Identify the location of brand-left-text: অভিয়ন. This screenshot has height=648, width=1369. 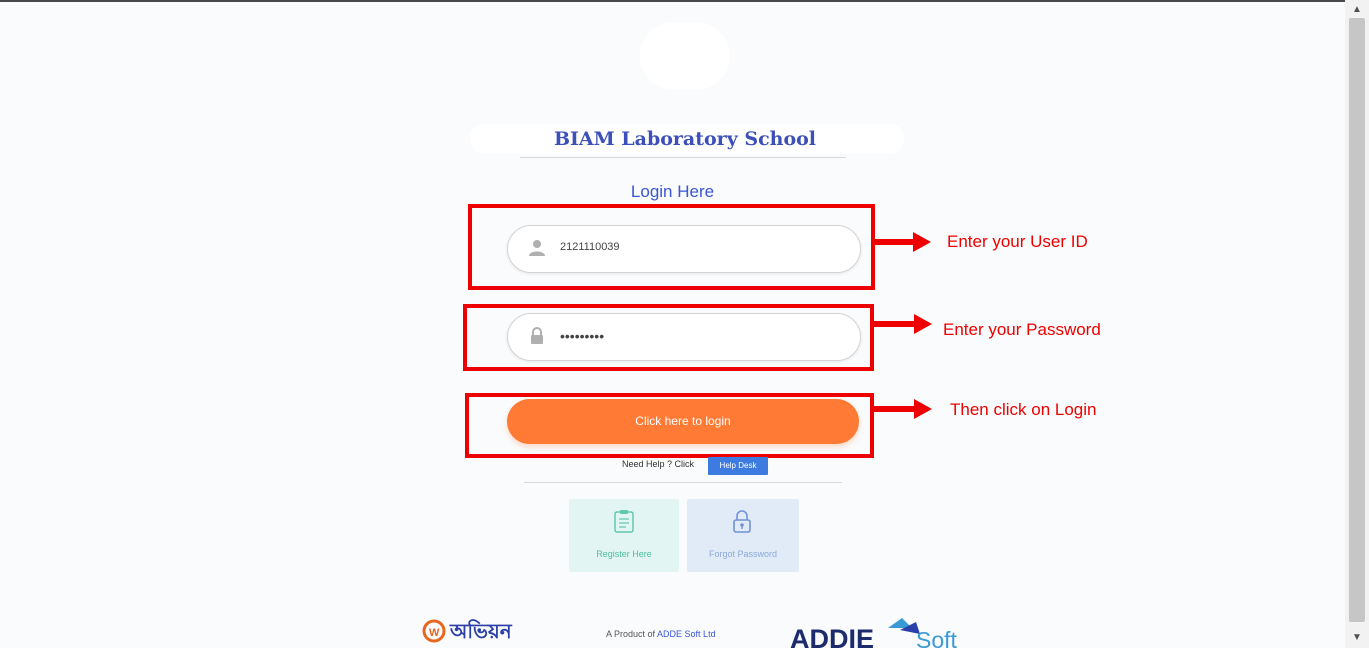
(481, 631).